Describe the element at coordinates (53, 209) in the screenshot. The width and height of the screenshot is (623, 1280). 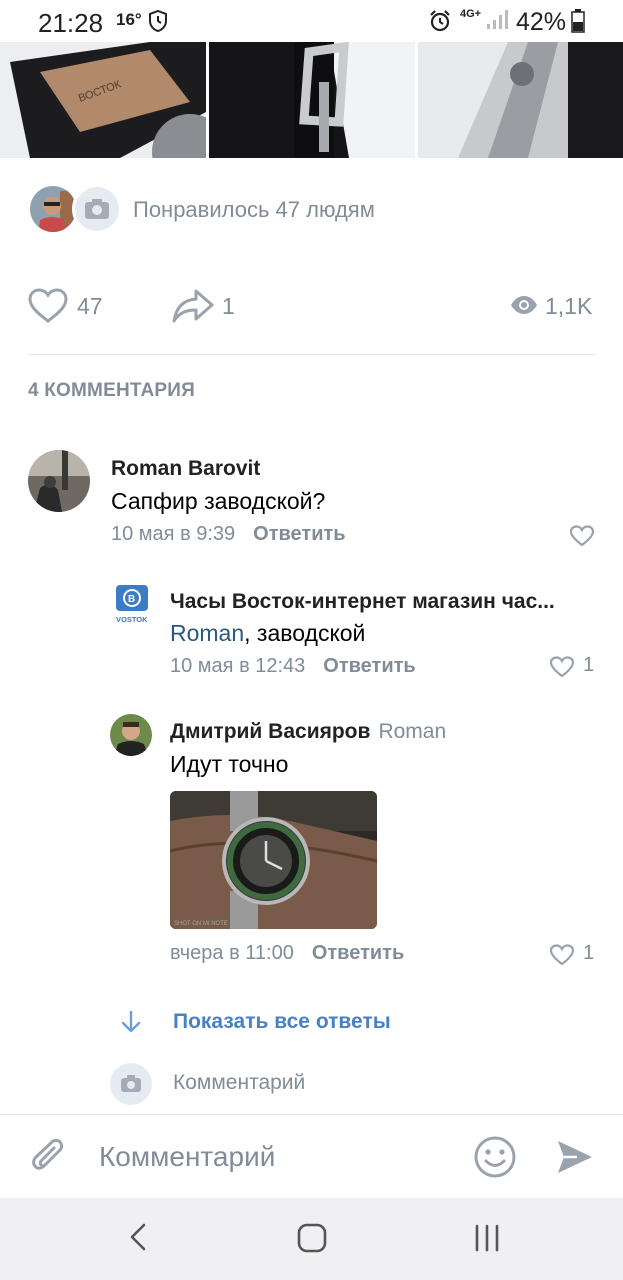
I see `liker-avatar` at that location.